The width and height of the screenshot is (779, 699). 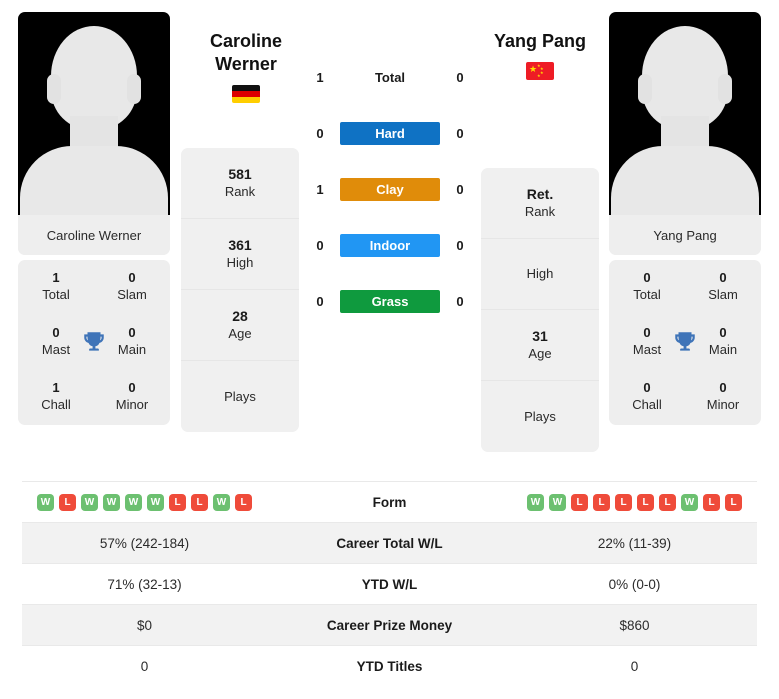 What do you see at coordinates (132, 277) in the screenshot?
I see `left-titles-slam-value: 0` at bounding box center [132, 277].